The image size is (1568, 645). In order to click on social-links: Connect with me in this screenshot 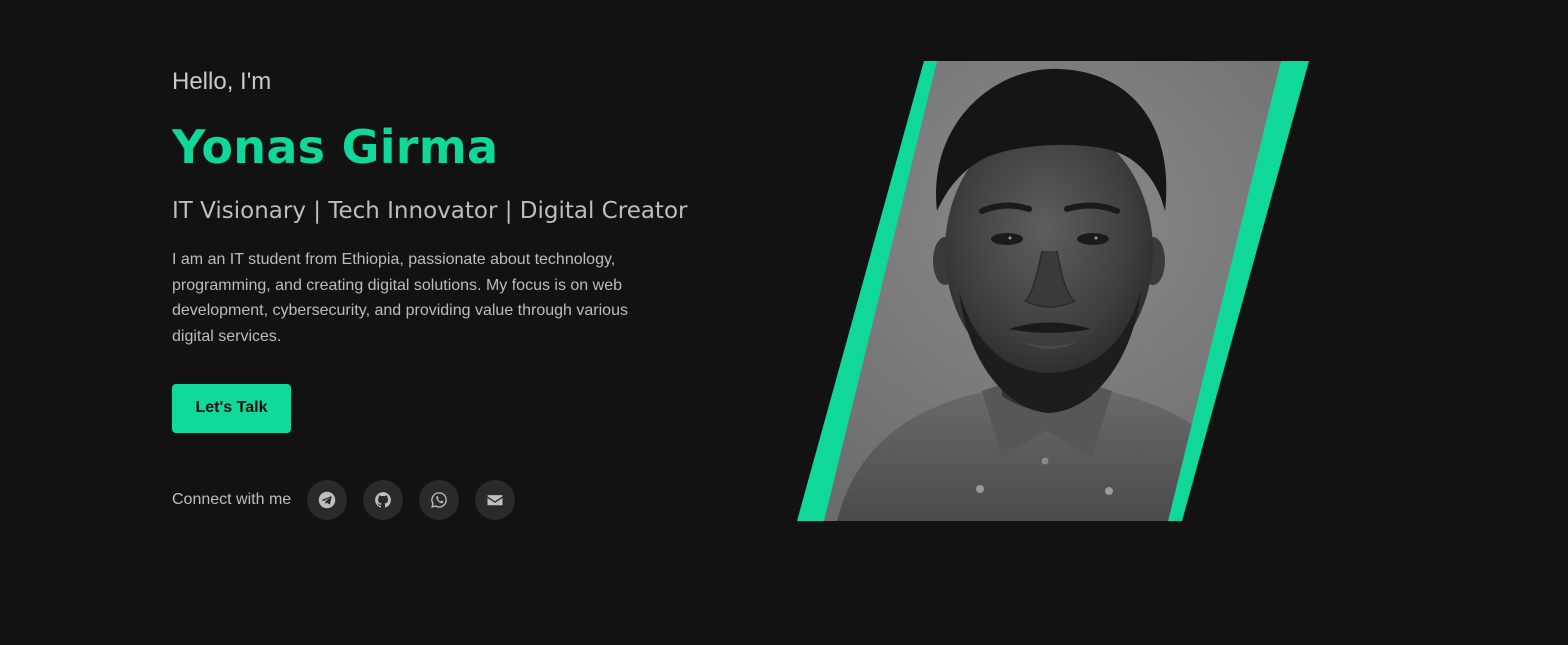, I will do `click(351, 499)`.